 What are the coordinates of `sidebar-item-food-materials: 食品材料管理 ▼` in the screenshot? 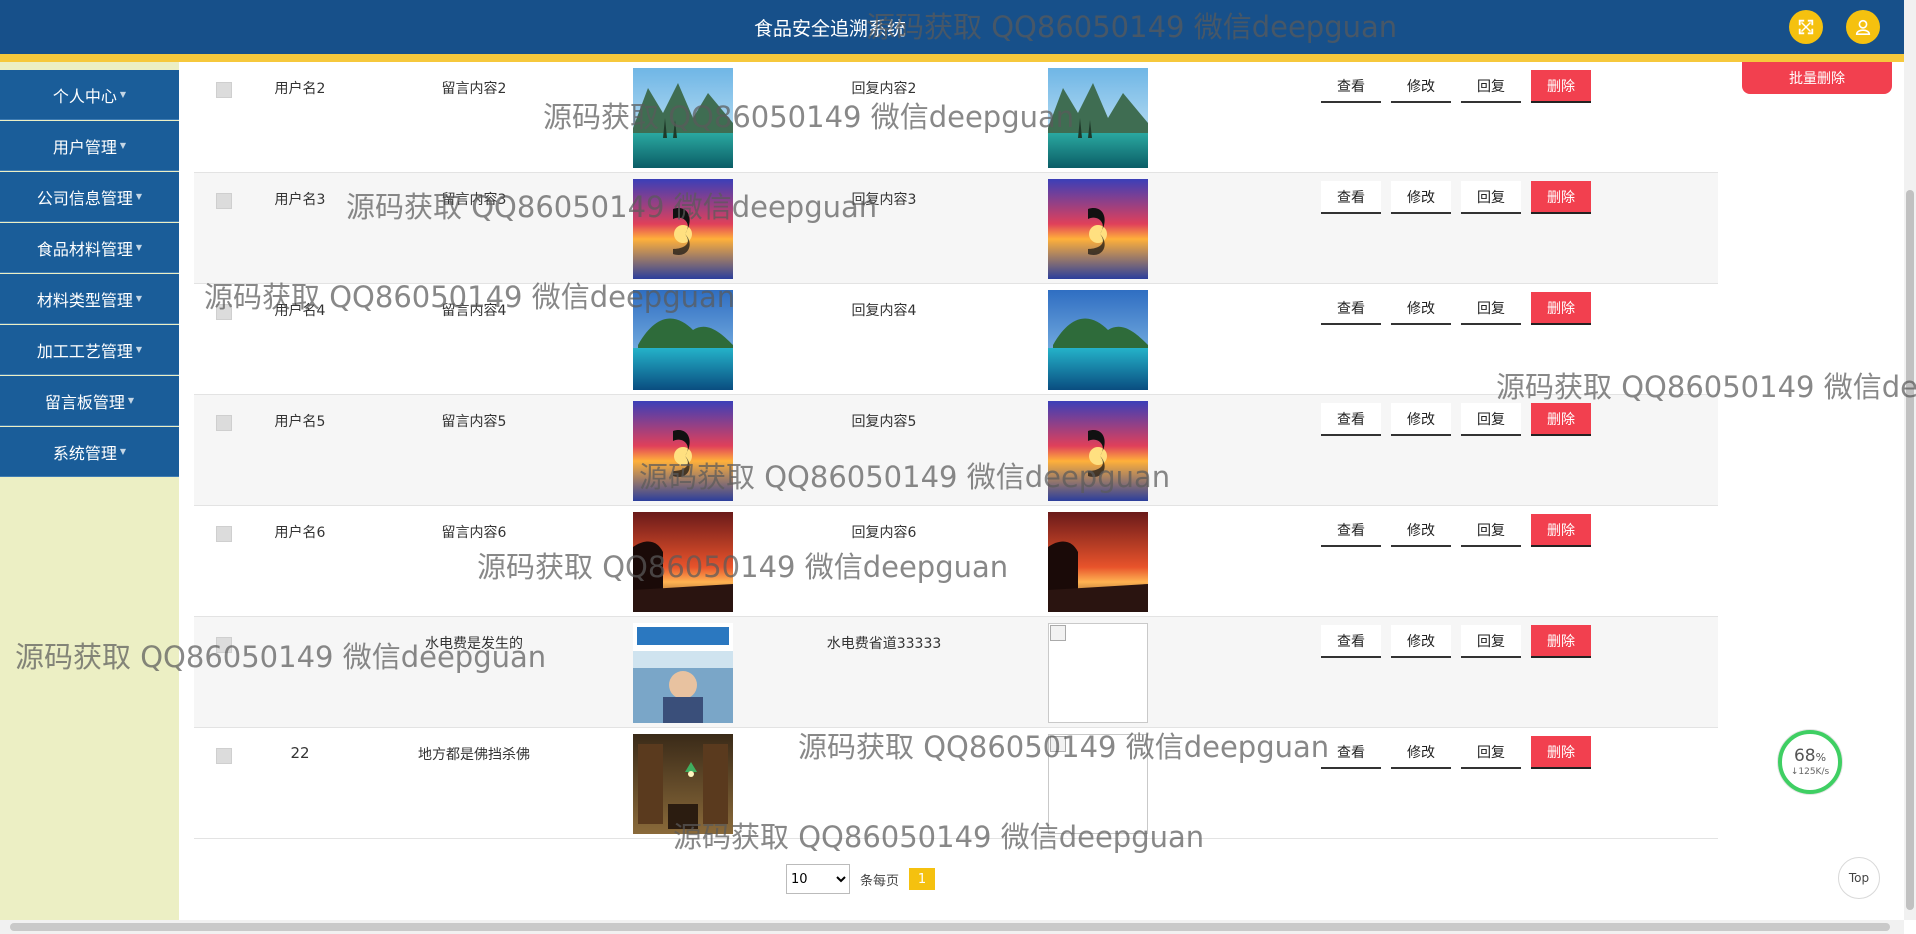 It's located at (89, 248).